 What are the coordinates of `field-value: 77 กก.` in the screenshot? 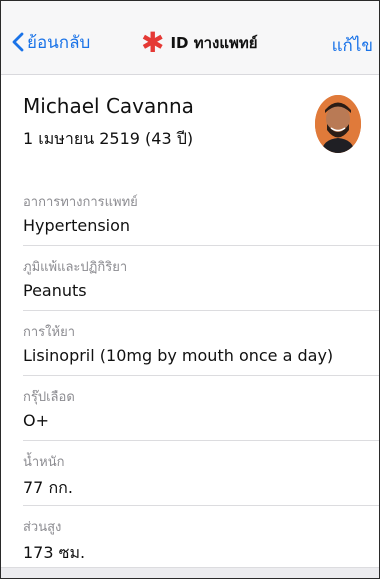 It's located at (48, 487).